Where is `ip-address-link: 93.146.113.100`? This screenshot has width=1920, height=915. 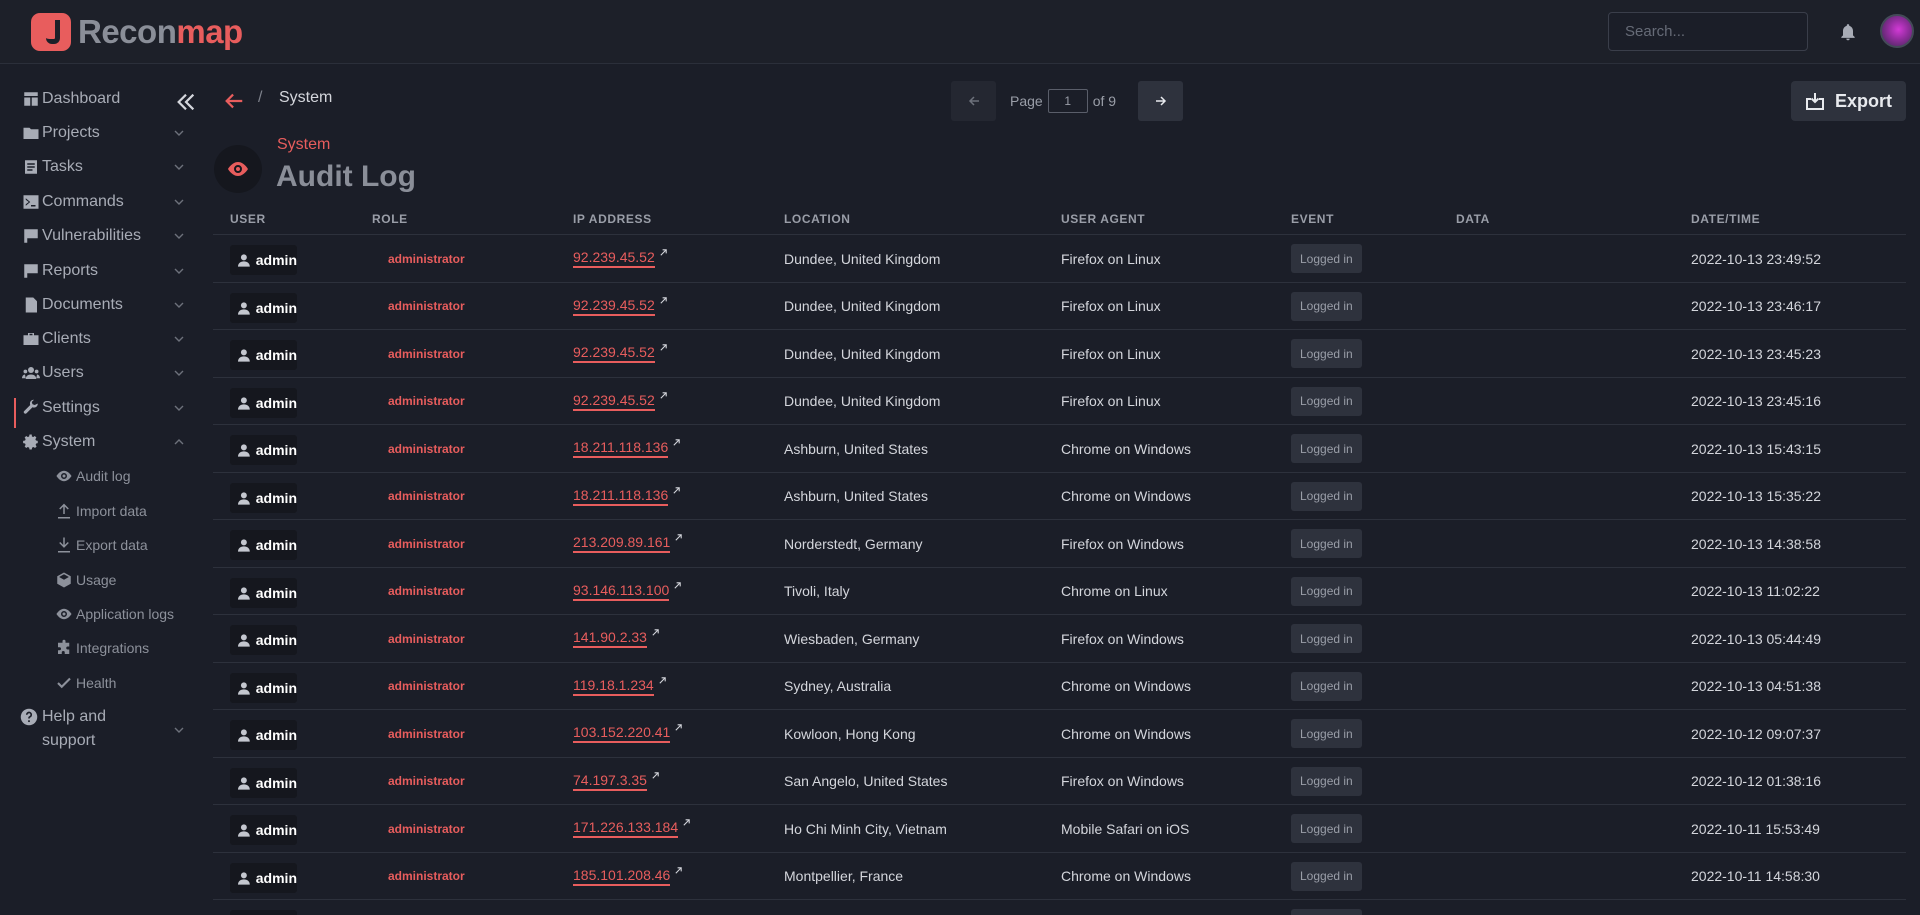
ip-address-link: 93.146.113.100 is located at coordinates (621, 591).